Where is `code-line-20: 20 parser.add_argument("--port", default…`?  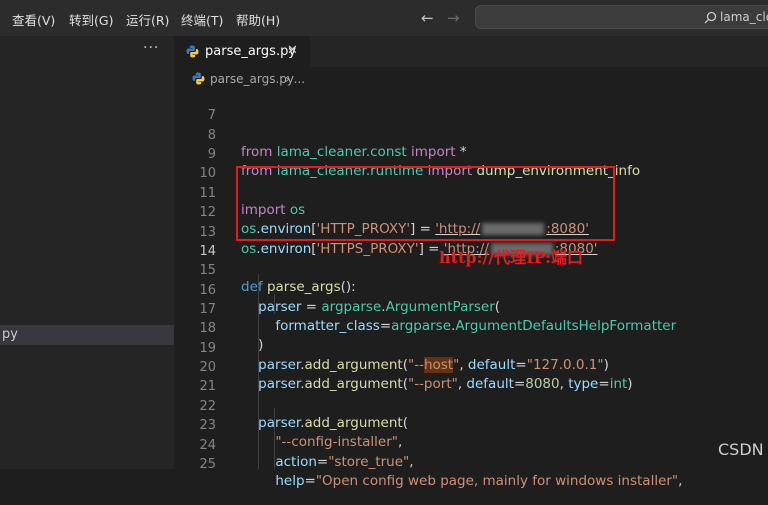
code-line-20: 20 parser.add_argument("--port", default… is located at coordinates (471, 368).